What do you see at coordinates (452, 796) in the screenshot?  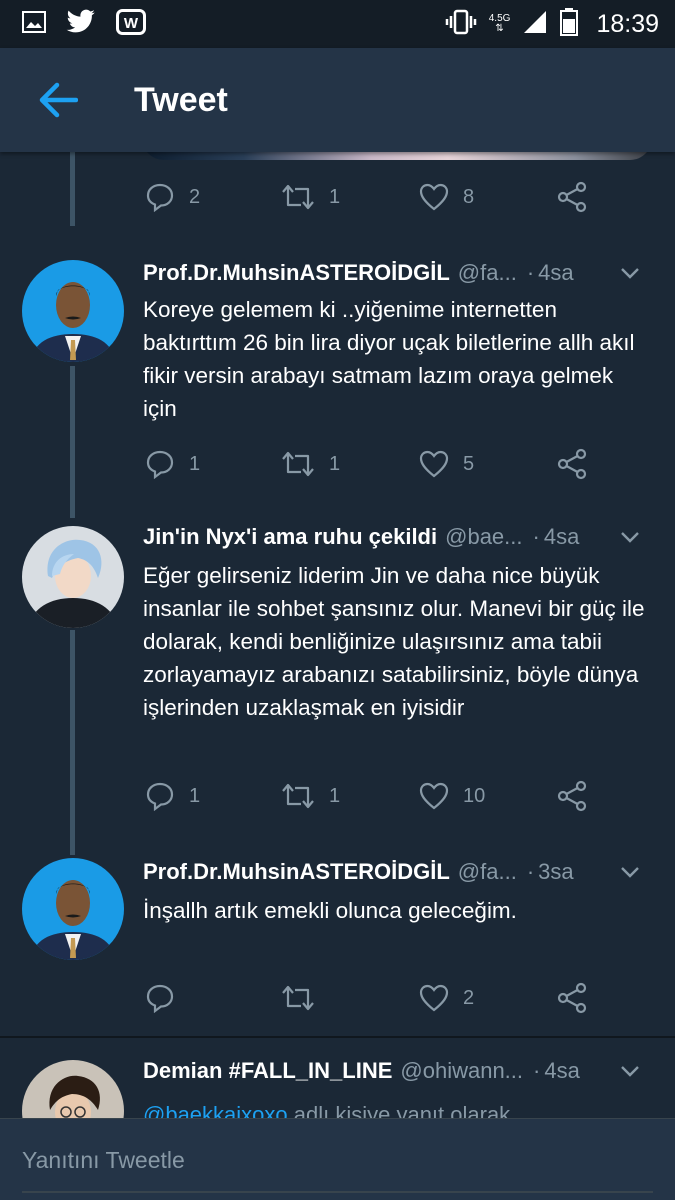 I see `like-button: 10` at bounding box center [452, 796].